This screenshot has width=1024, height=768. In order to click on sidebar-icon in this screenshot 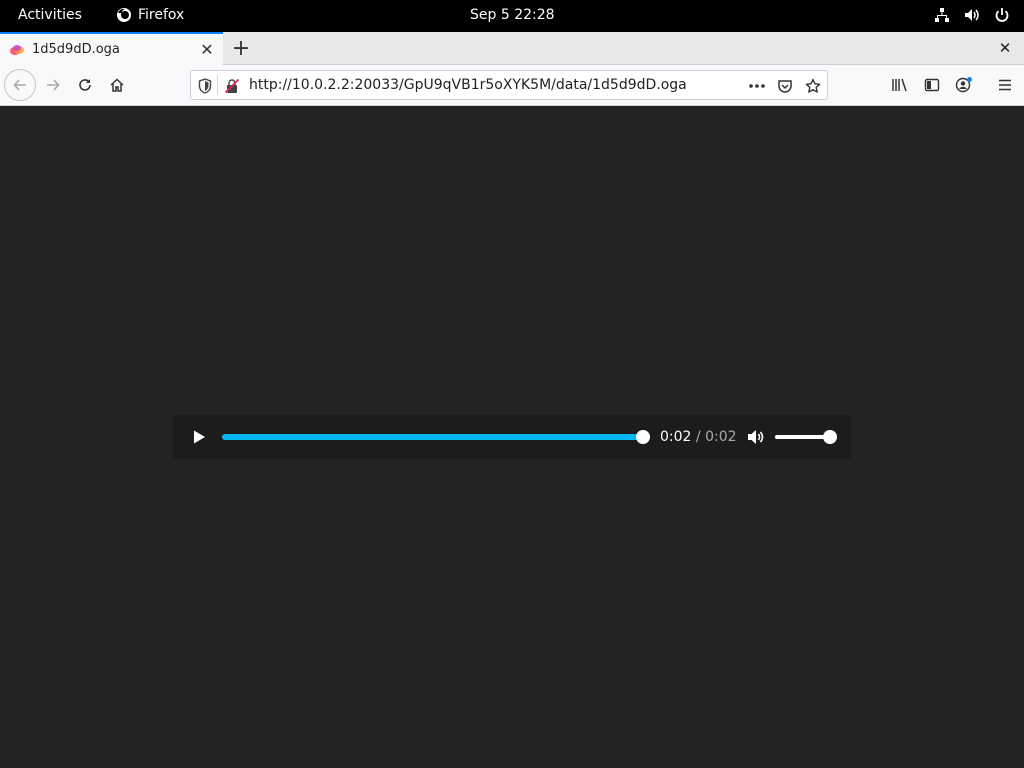, I will do `click(932, 85)`.